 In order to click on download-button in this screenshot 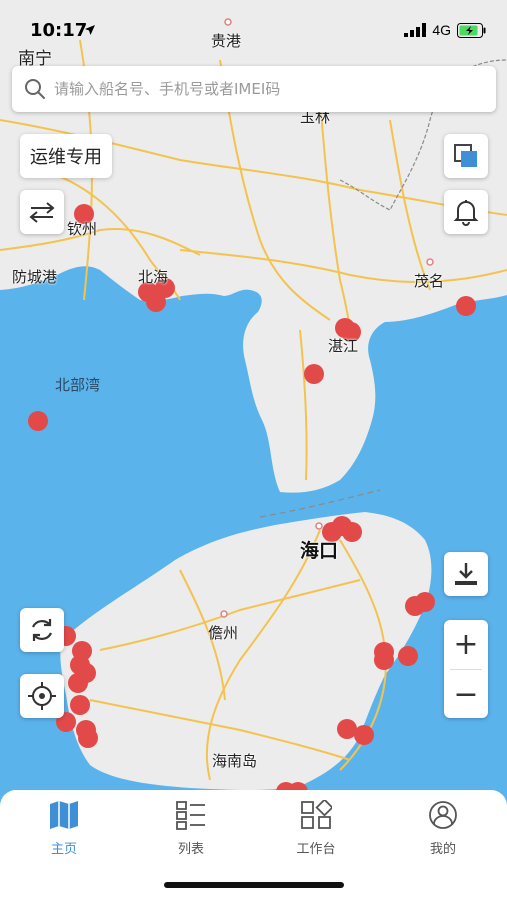, I will do `click(466, 574)`.